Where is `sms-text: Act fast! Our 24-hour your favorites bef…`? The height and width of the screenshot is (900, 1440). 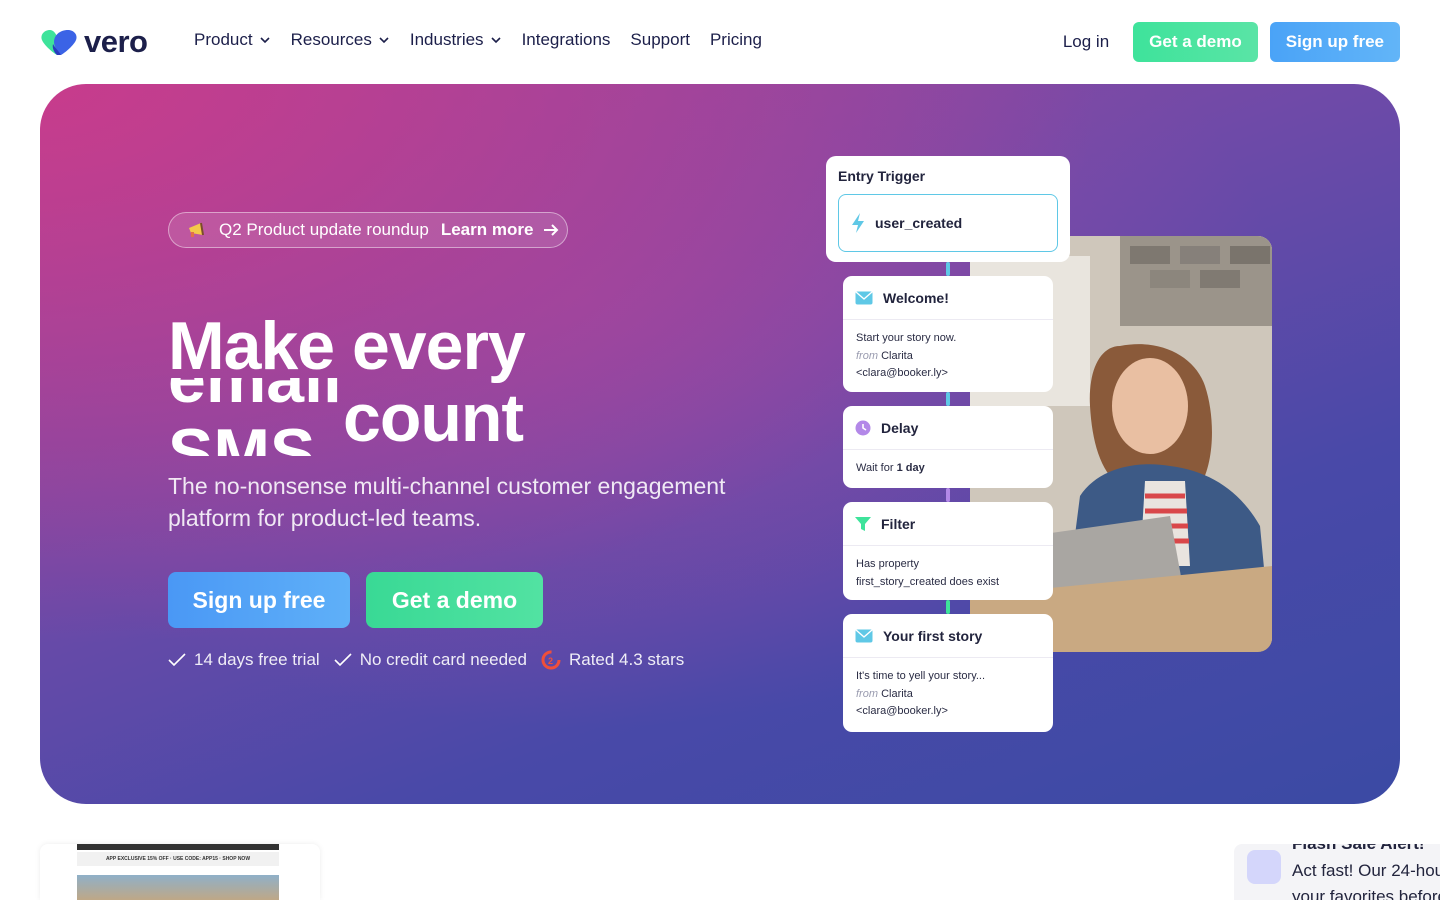 sms-text: Act fast! Our 24-hour your favorites bef… is located at coordinates (1366, 879).